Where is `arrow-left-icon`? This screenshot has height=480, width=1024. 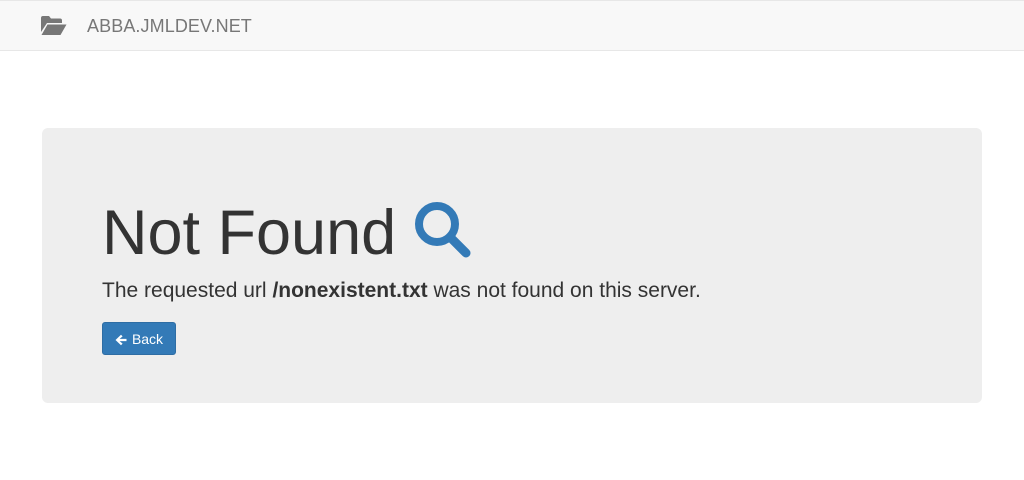 arrow-left-icon is located at coordinates (121, 339).